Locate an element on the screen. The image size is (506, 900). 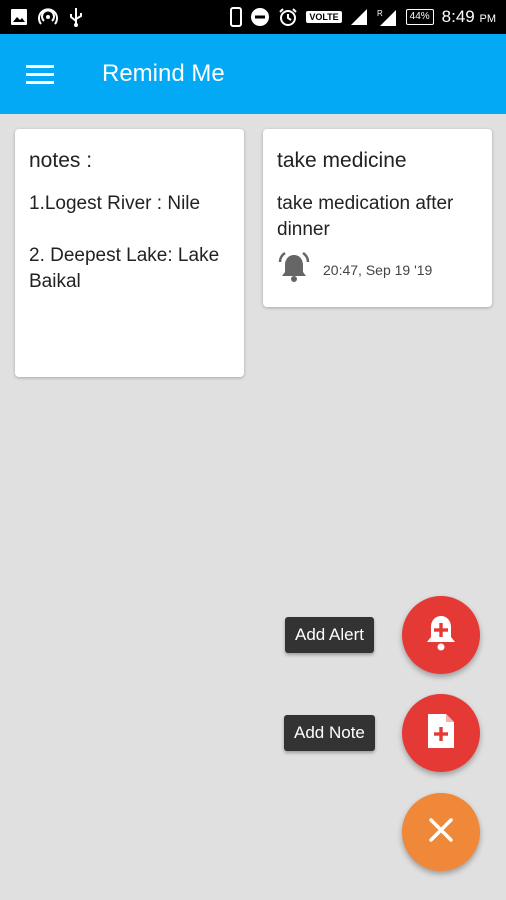
clock: 8:49 PM is located at coordinates (468, 16).